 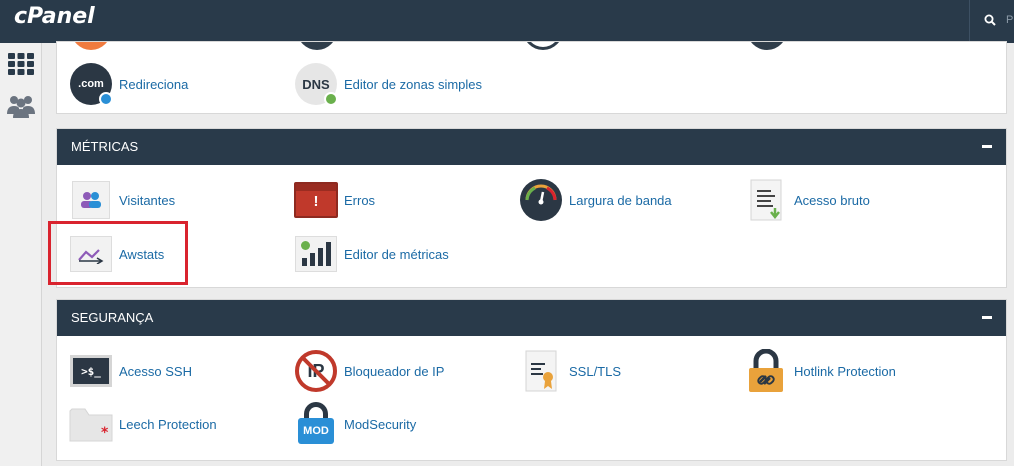 I want to click on users-icon, so click(x=21, y=106).